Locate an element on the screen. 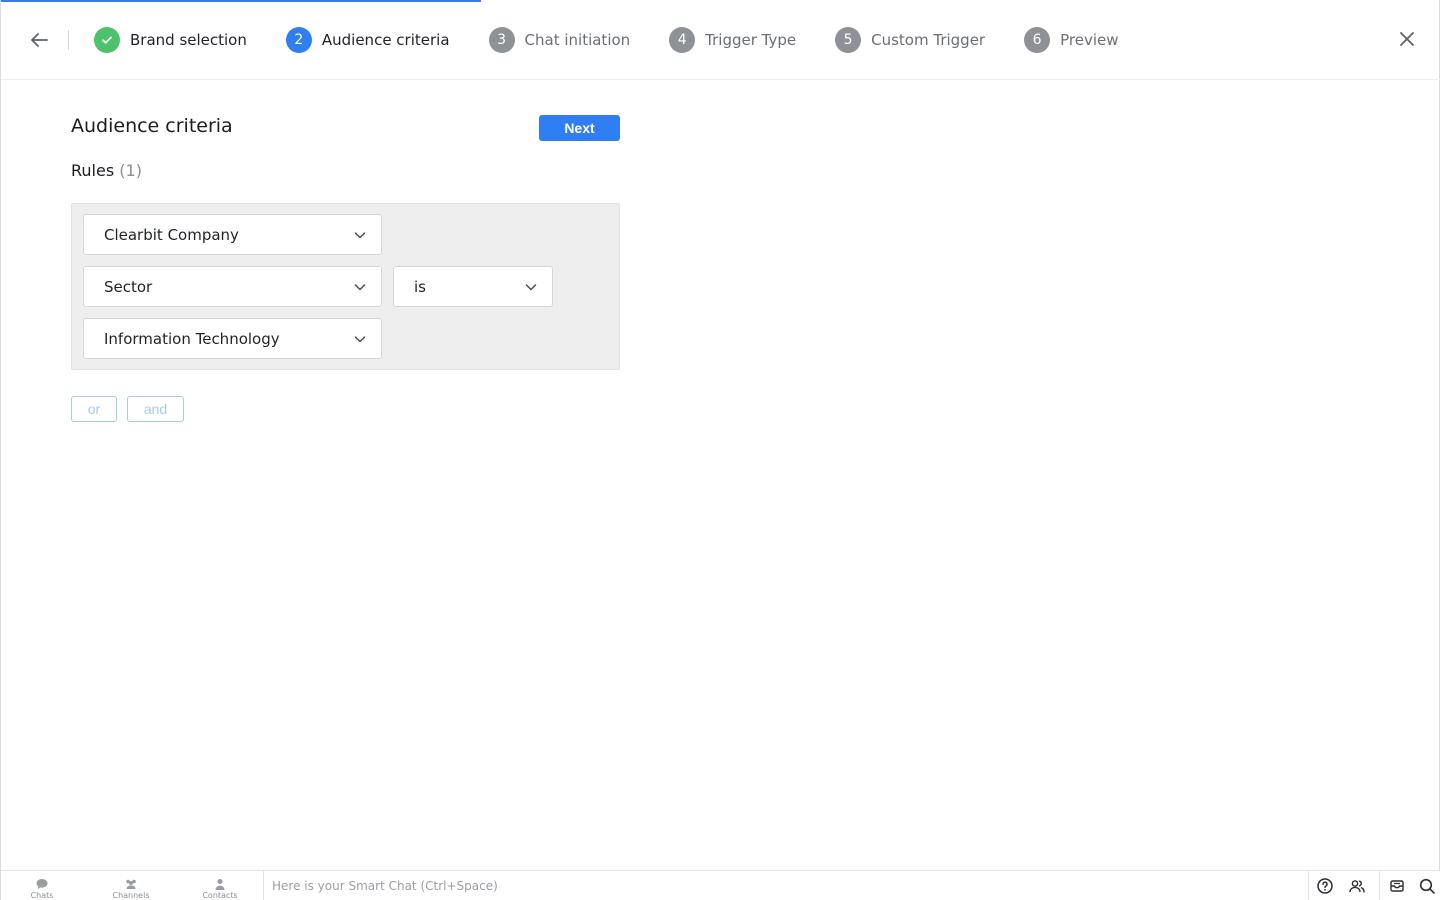 Image resolution: width=1440 pixels, height=900 pixels. step-label: Chat initiation is located at coordinates (577, 40).